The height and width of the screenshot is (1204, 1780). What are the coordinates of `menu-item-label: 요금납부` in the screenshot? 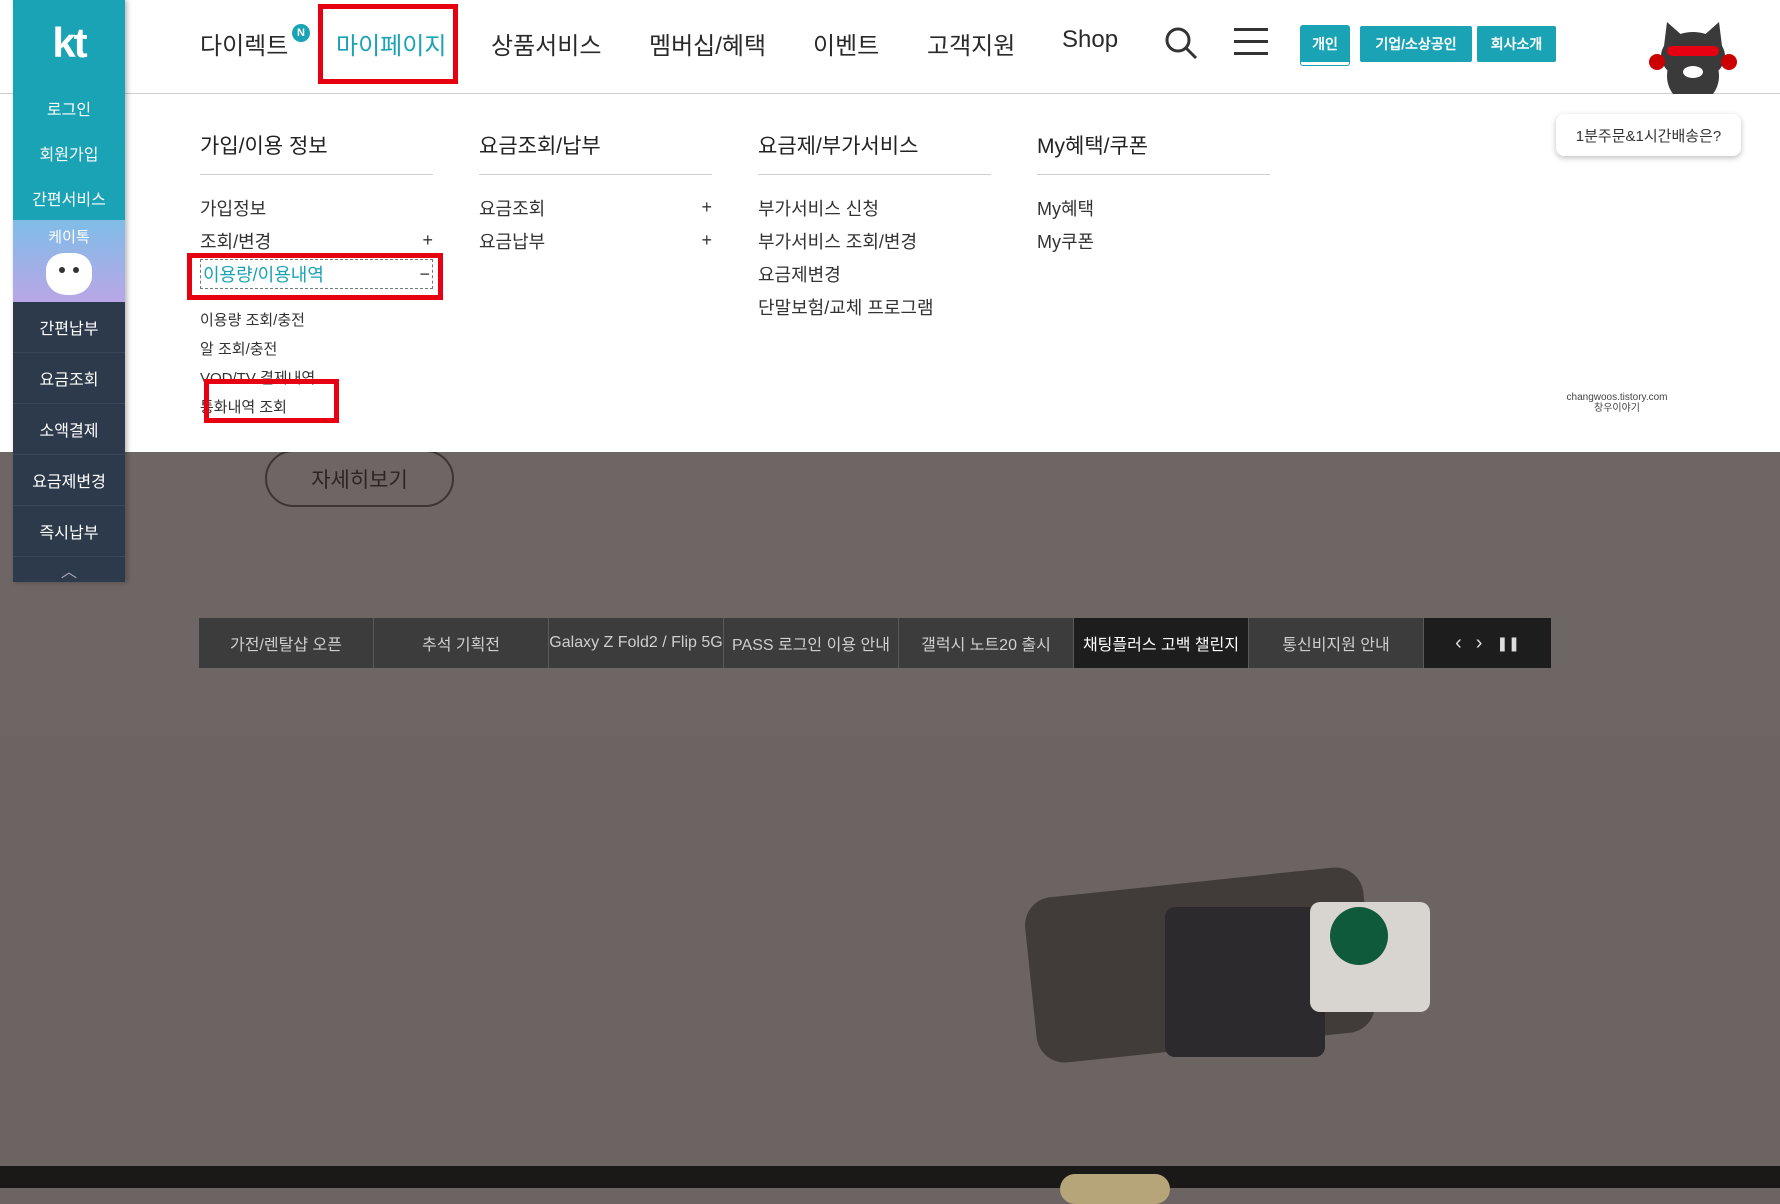 It's located at (512, 241).